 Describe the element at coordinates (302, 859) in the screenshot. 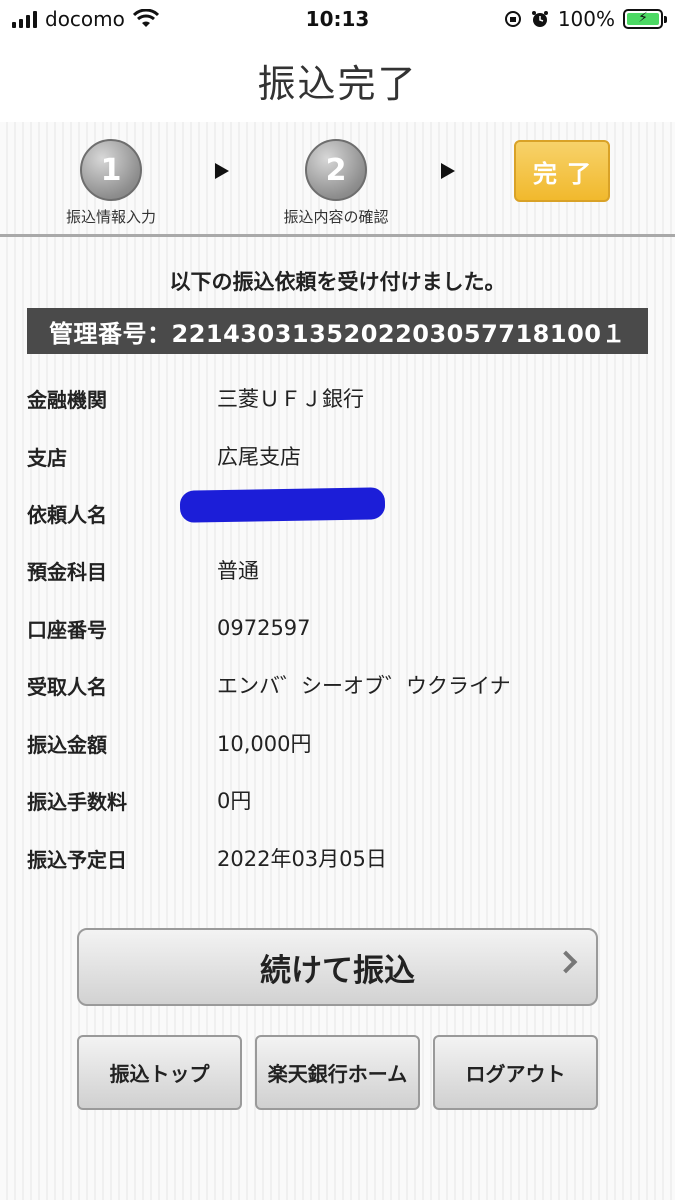

I see `detail-value: 2022年03月05日` at that location.